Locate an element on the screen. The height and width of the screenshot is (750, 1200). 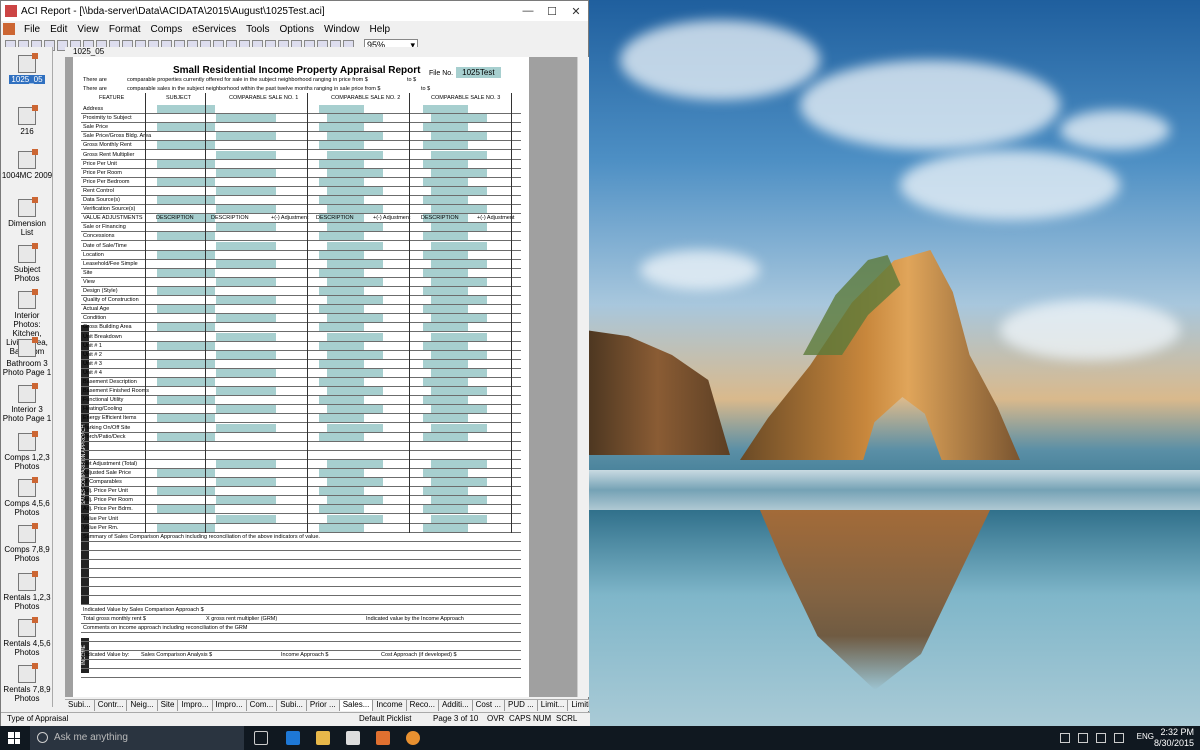
aci-settings-icon is located at coordinates (413, 738).